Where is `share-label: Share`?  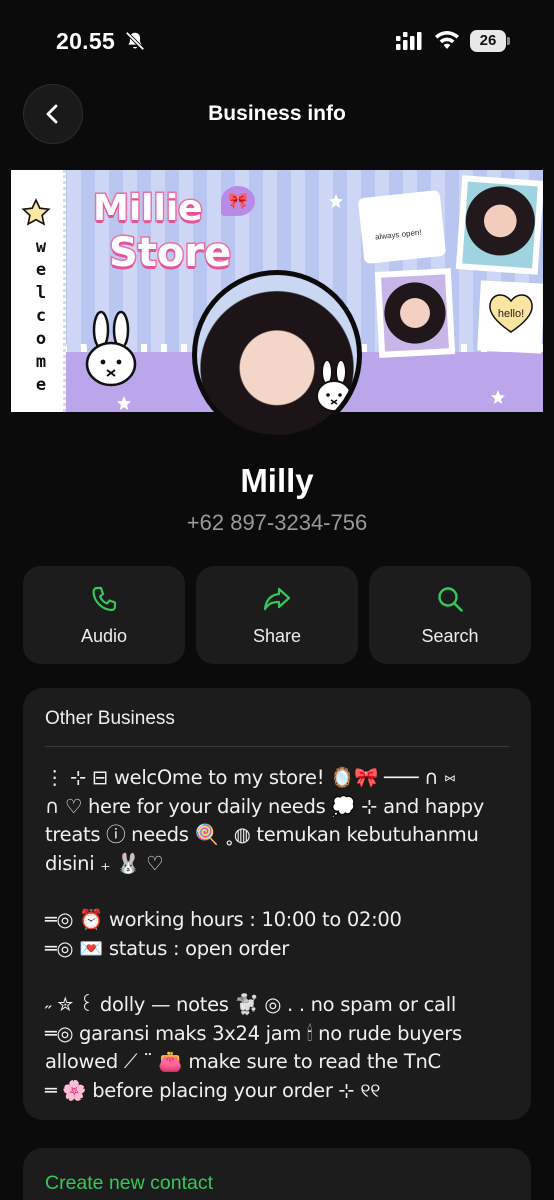
share-label: Share is located at coordinates (277, 636).